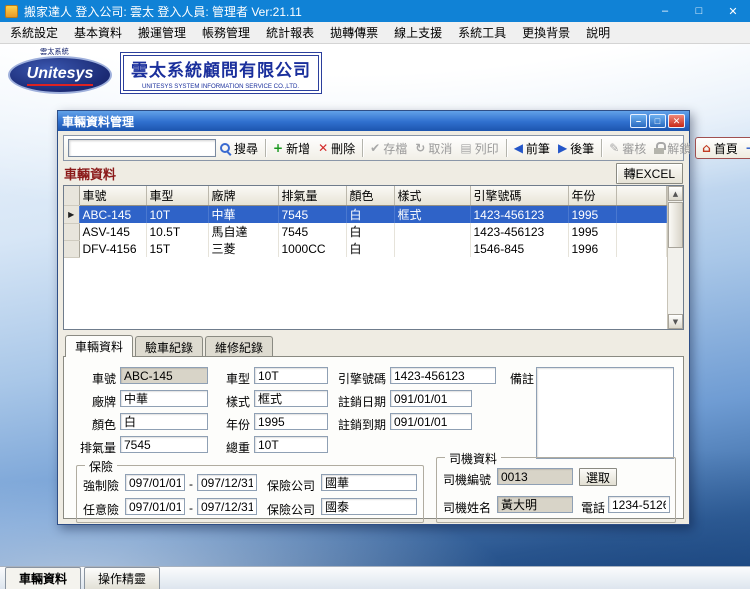  What do you see at coordinates (177, 231) in the screenshot?
I see `cell: 10.5T` at bounding box center [177, 231].